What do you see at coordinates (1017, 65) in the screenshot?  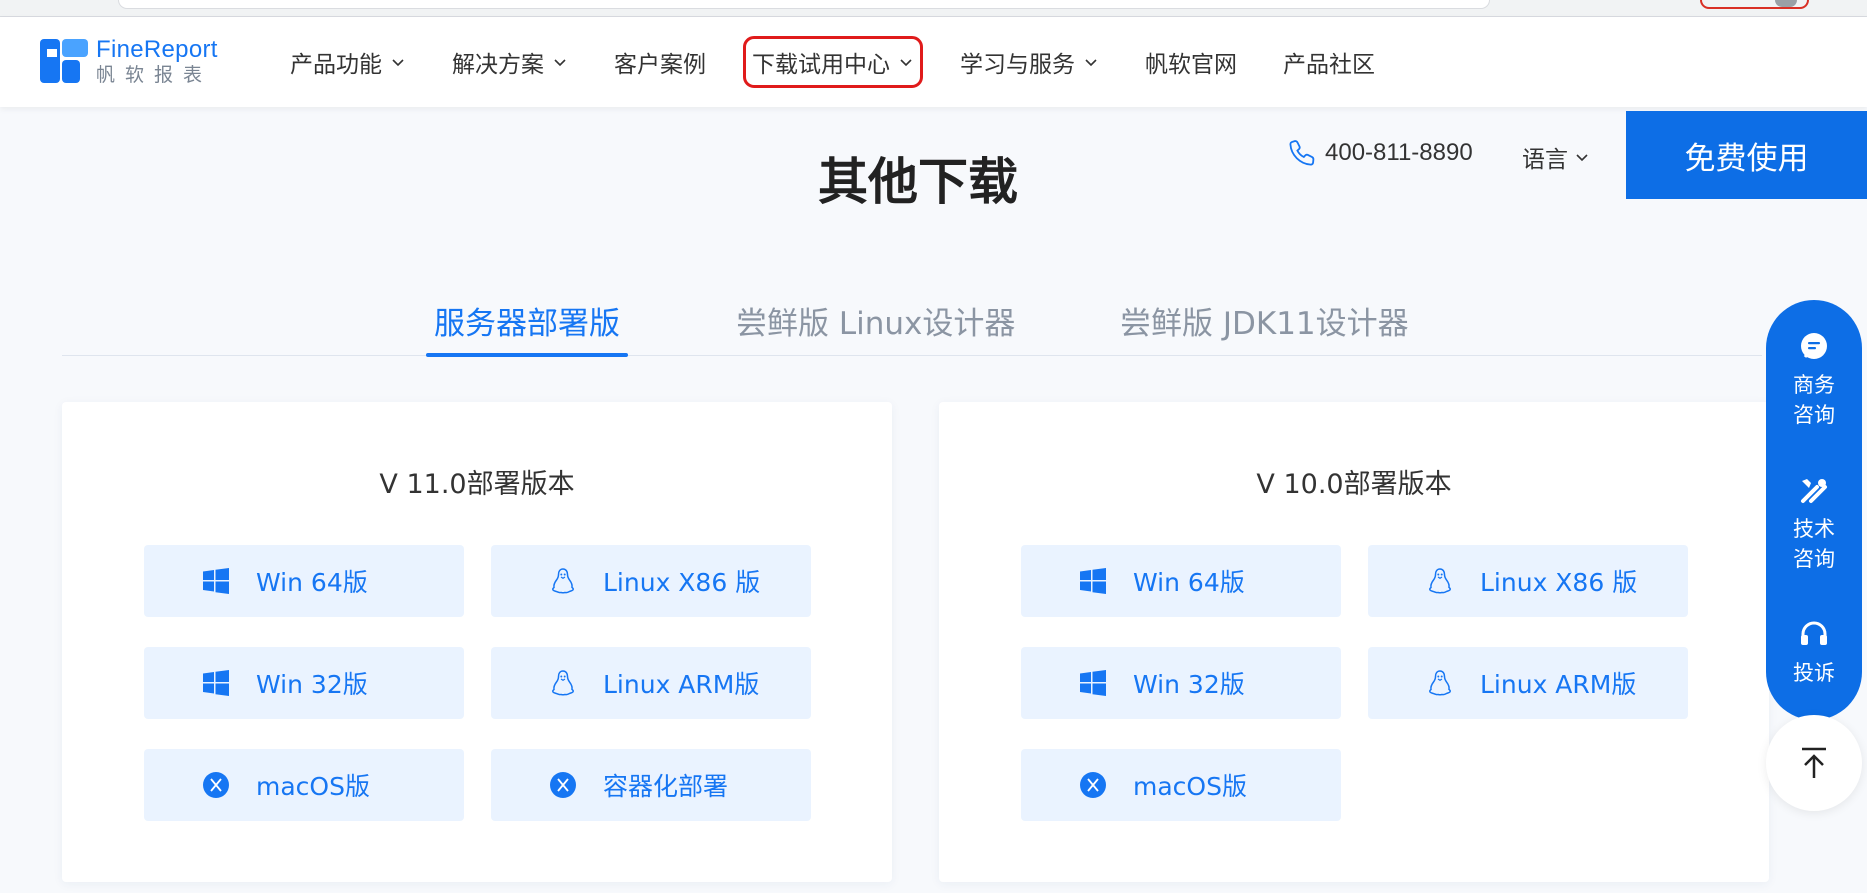 I see `nav-label: 学习与服务` at bounding box center [1017, 65].